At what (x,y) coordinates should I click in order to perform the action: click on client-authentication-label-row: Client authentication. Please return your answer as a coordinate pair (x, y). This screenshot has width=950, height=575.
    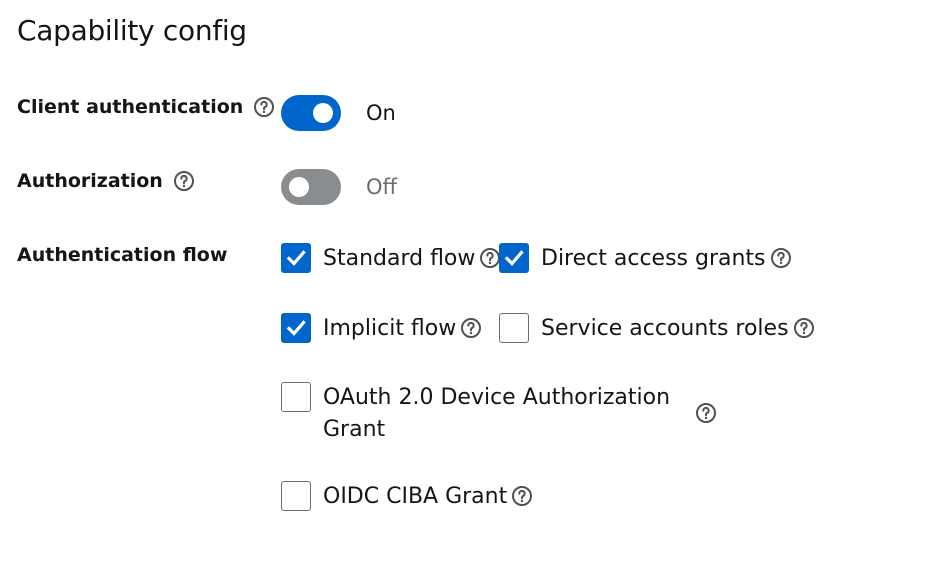
    Looking at the image, I should click on (146, 107).